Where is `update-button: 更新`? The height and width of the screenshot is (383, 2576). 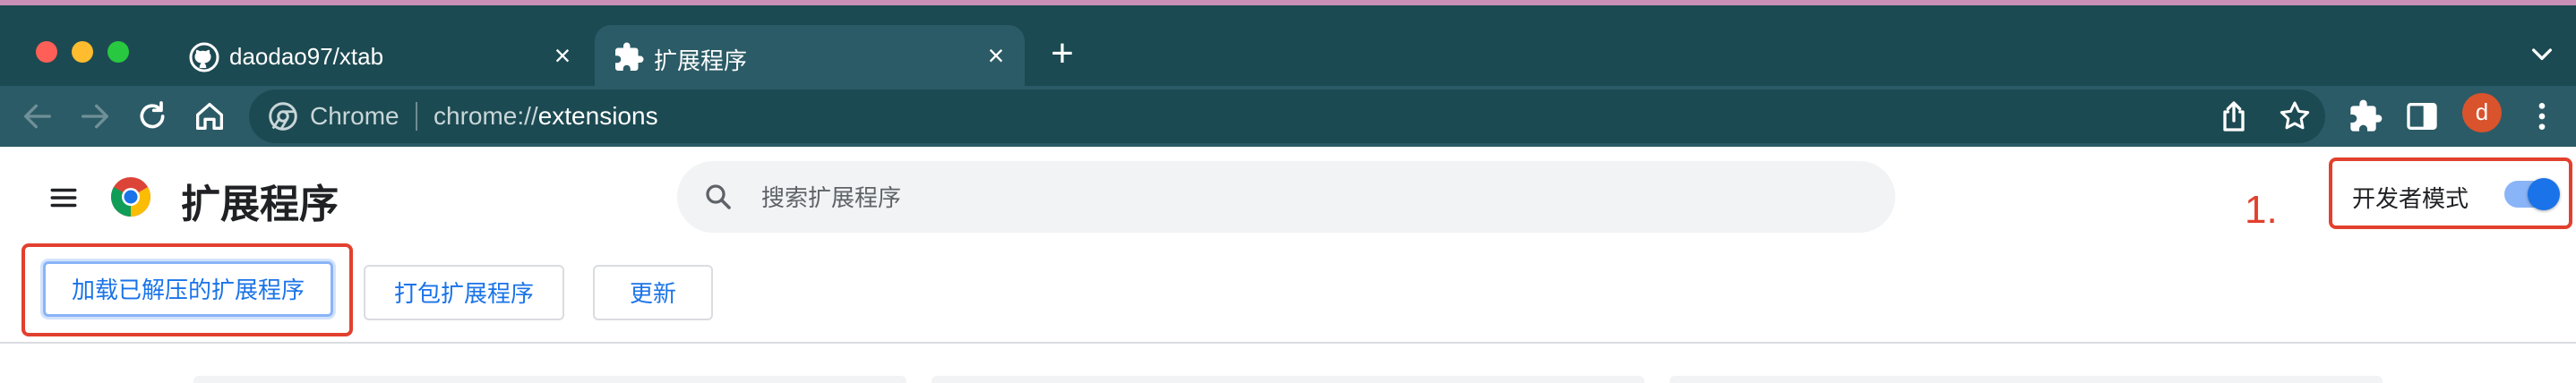 update-button: 更新 is located at coordinates (653, 292).